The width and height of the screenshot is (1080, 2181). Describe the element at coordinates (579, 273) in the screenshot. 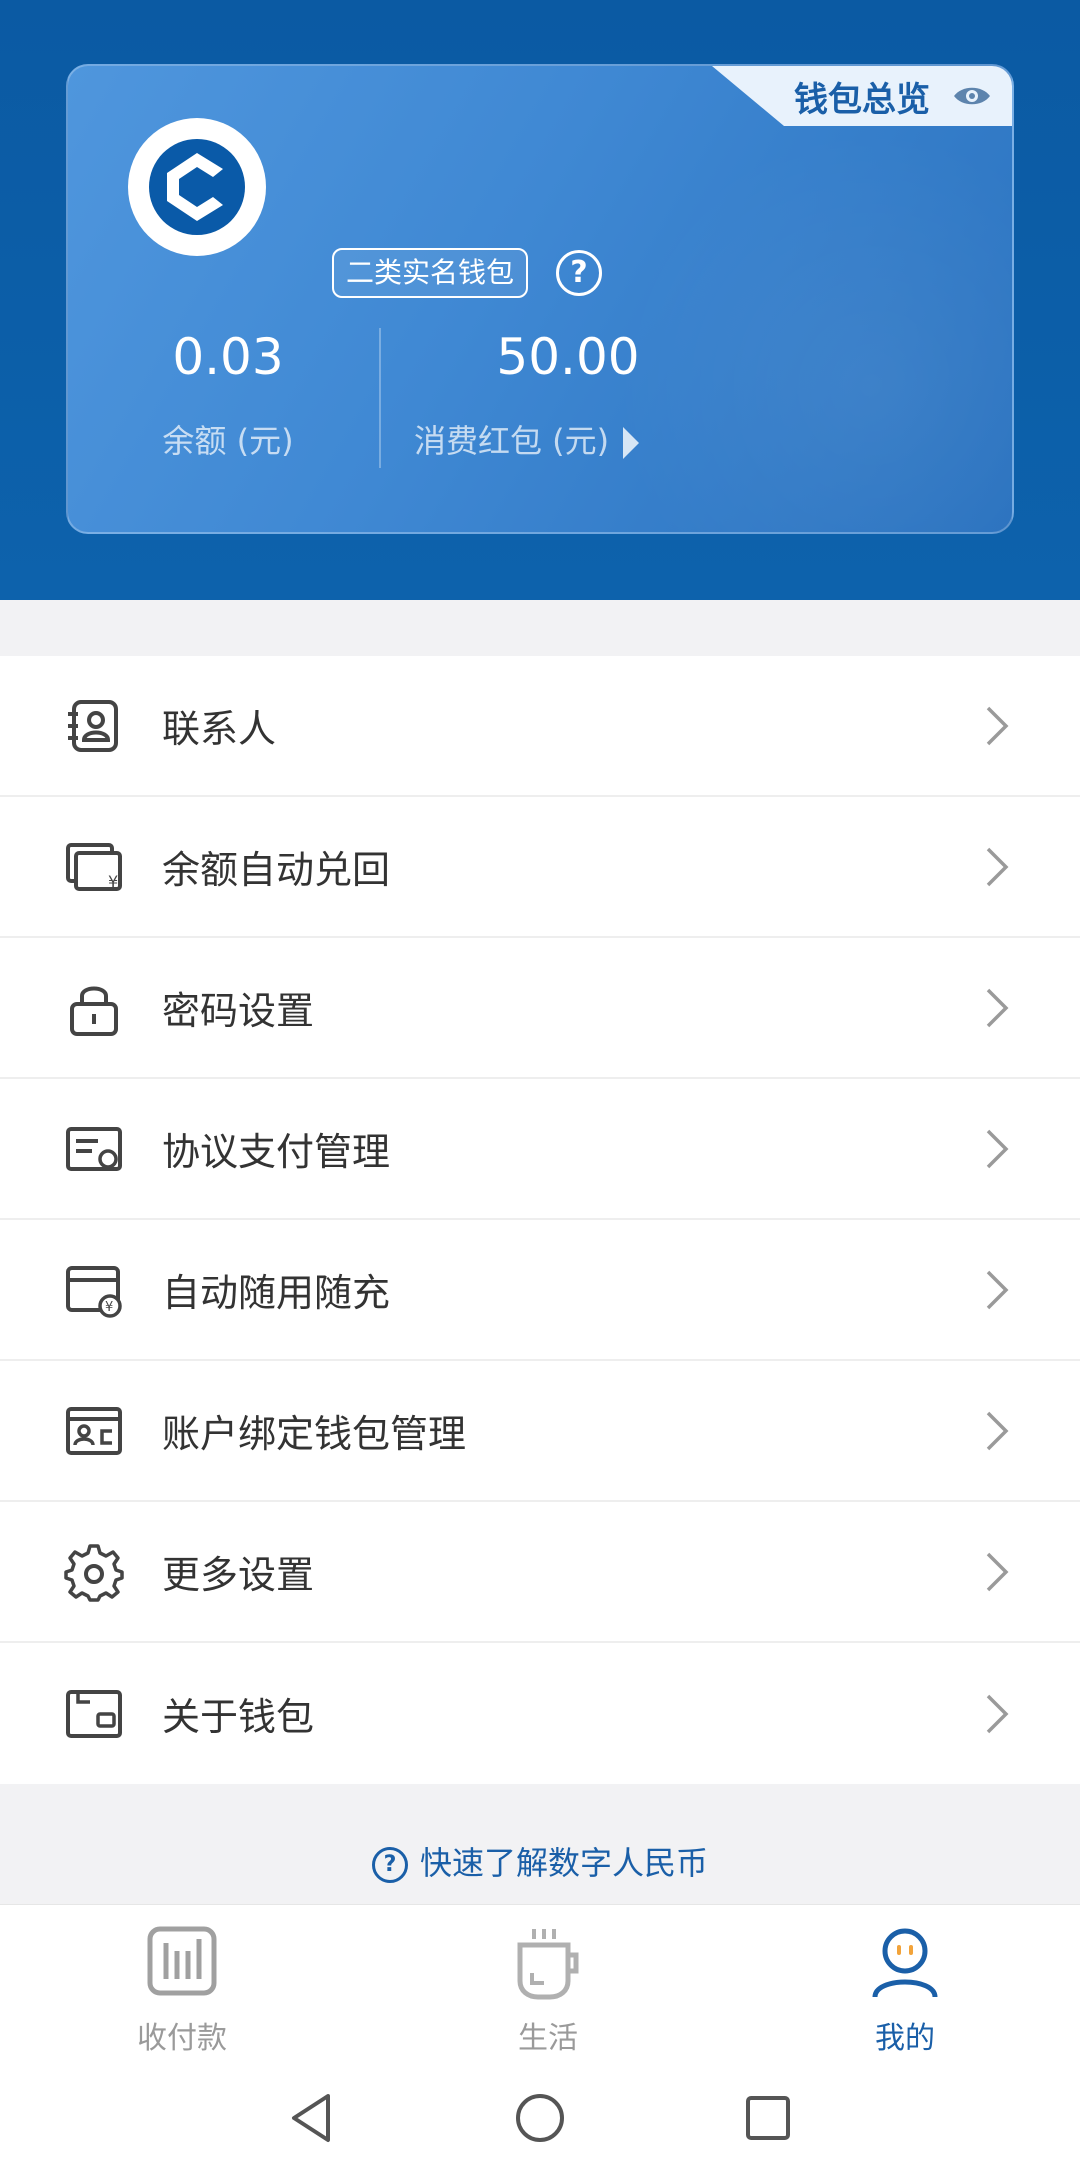

I see `help-icon: ?` at that location.